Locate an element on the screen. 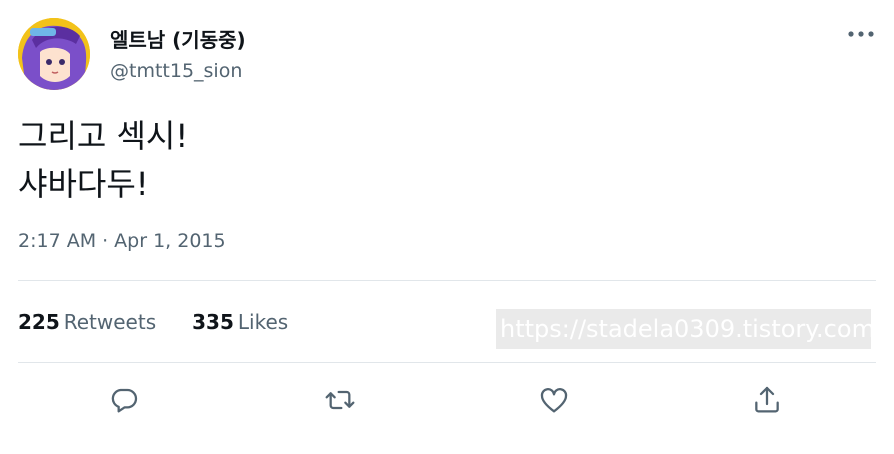 The width and height of the screenshot is (894, 454). likes-stat: 335 Likes is located at coordinates (240, 322).